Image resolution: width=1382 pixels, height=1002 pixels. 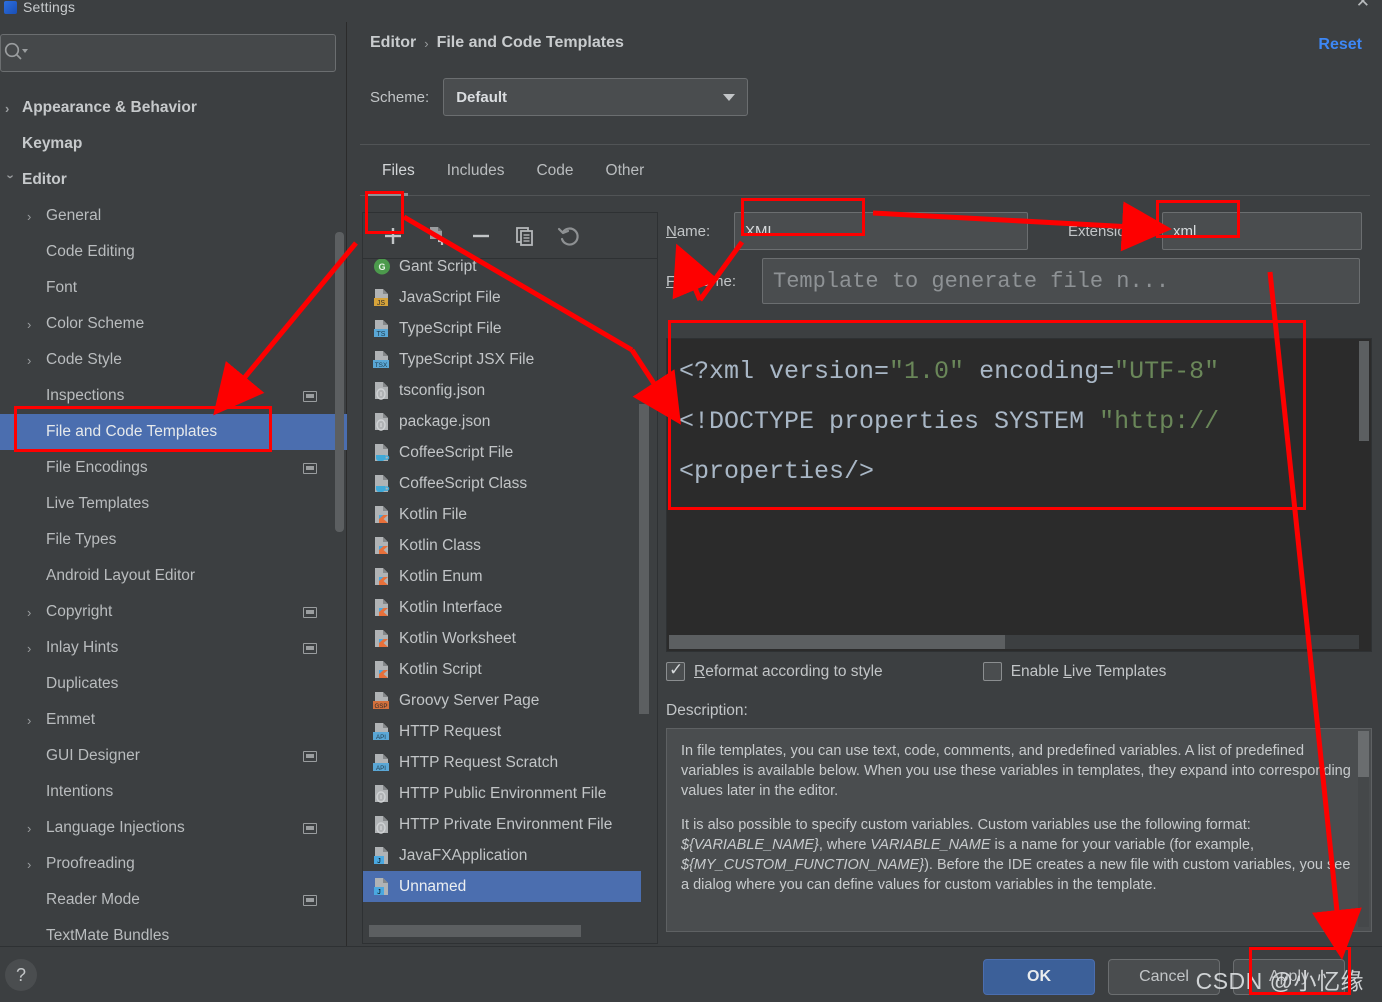 I want to click on name-input: XML, so click(x=881, y=231).